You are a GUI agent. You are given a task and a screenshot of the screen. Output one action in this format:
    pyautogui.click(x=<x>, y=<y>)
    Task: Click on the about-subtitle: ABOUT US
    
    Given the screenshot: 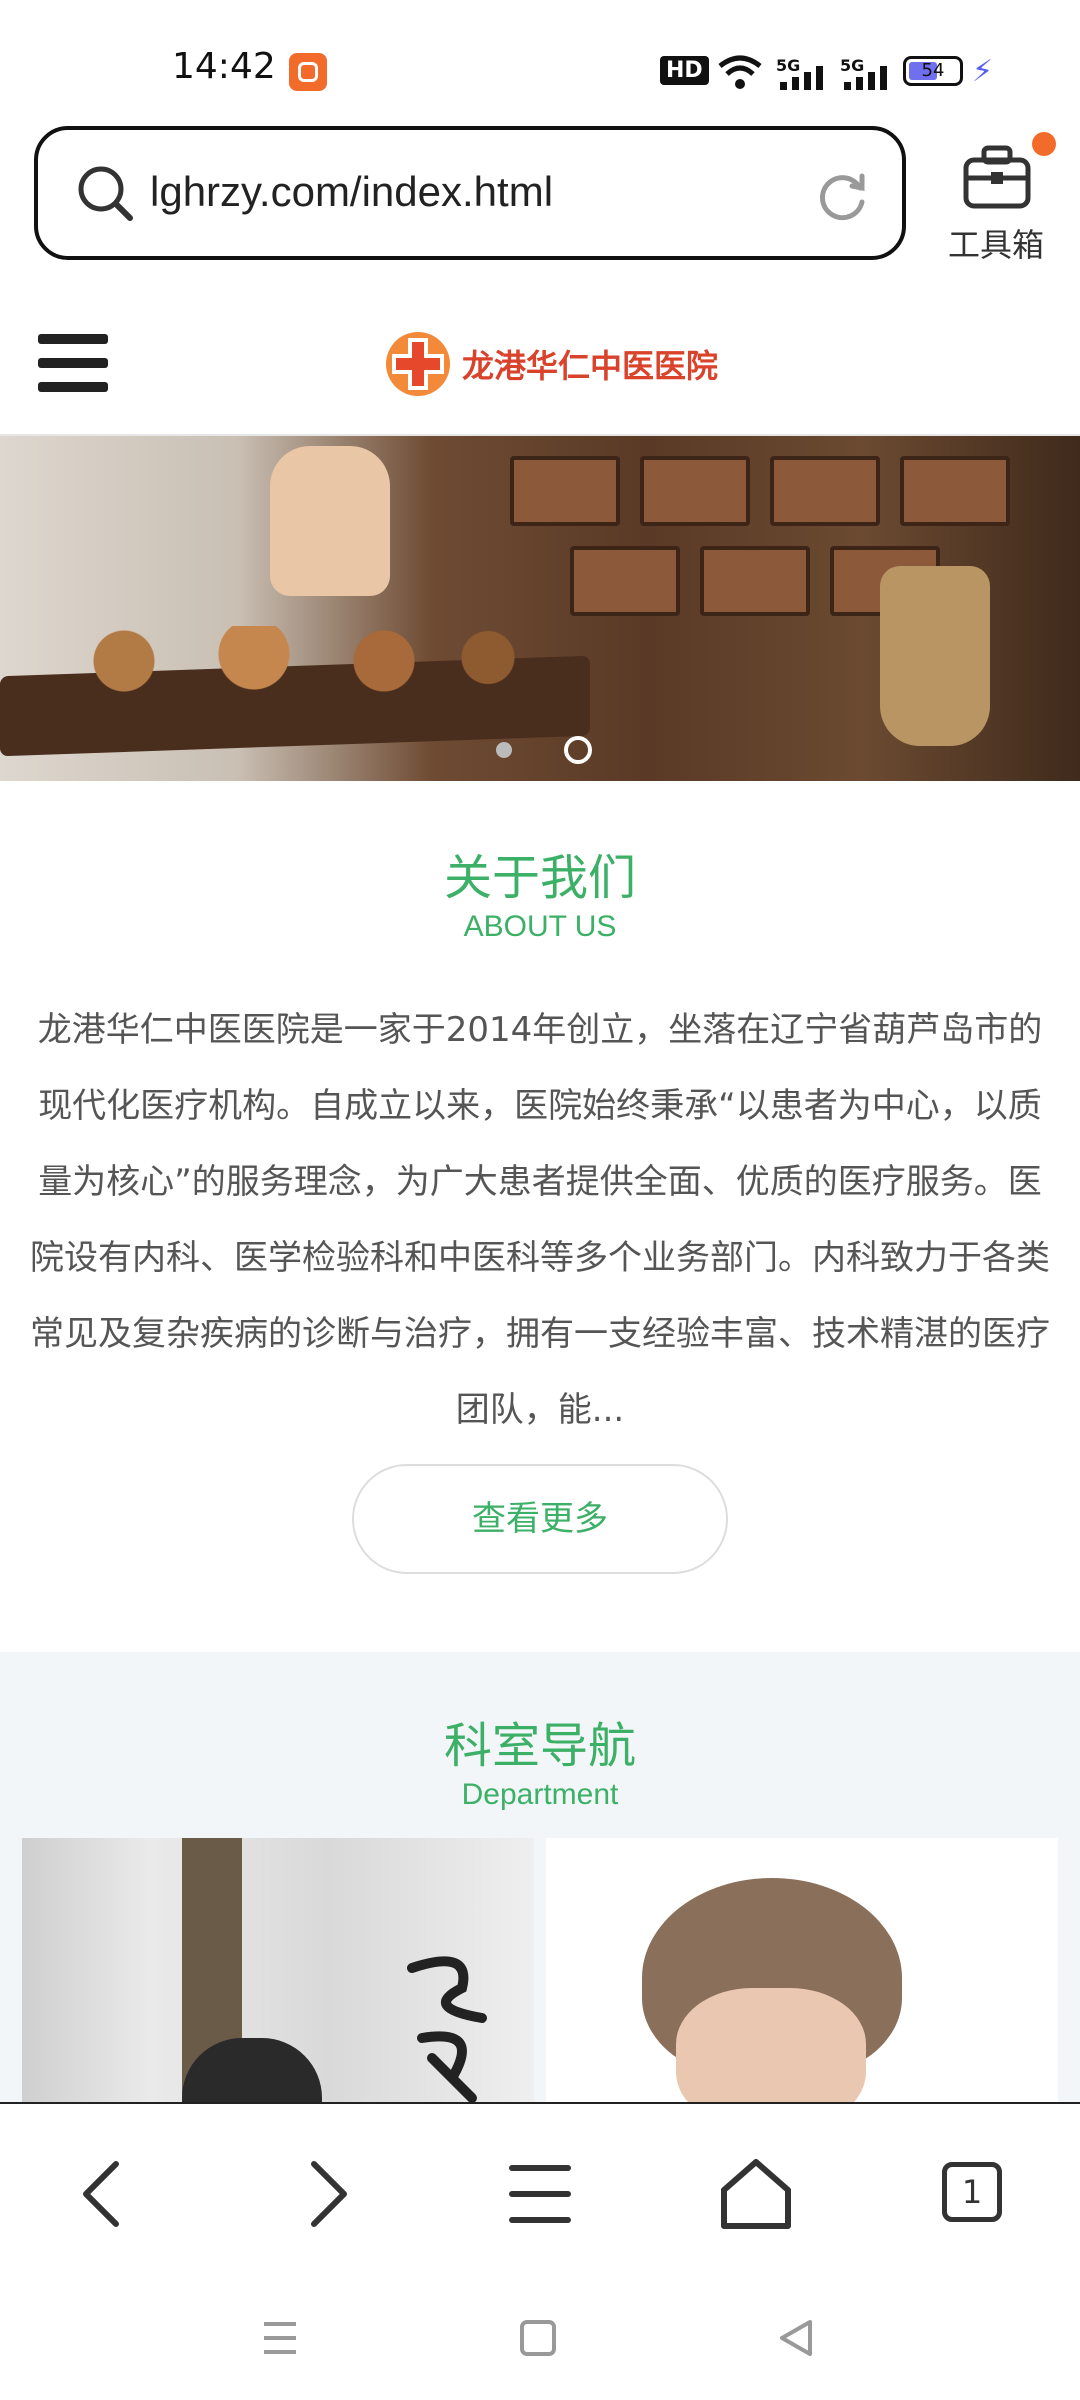 What is the action you would take?
    pyautogui.click(x=540, y=926)
    